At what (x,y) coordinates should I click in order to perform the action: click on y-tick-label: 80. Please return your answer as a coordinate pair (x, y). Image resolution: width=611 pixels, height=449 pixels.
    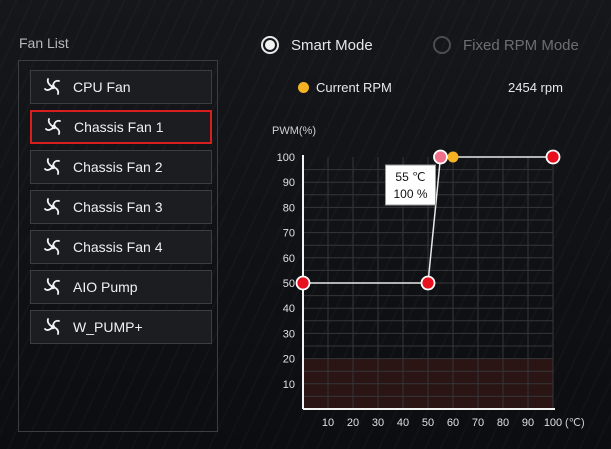
    Looking at the image, I should click on (289, 208).